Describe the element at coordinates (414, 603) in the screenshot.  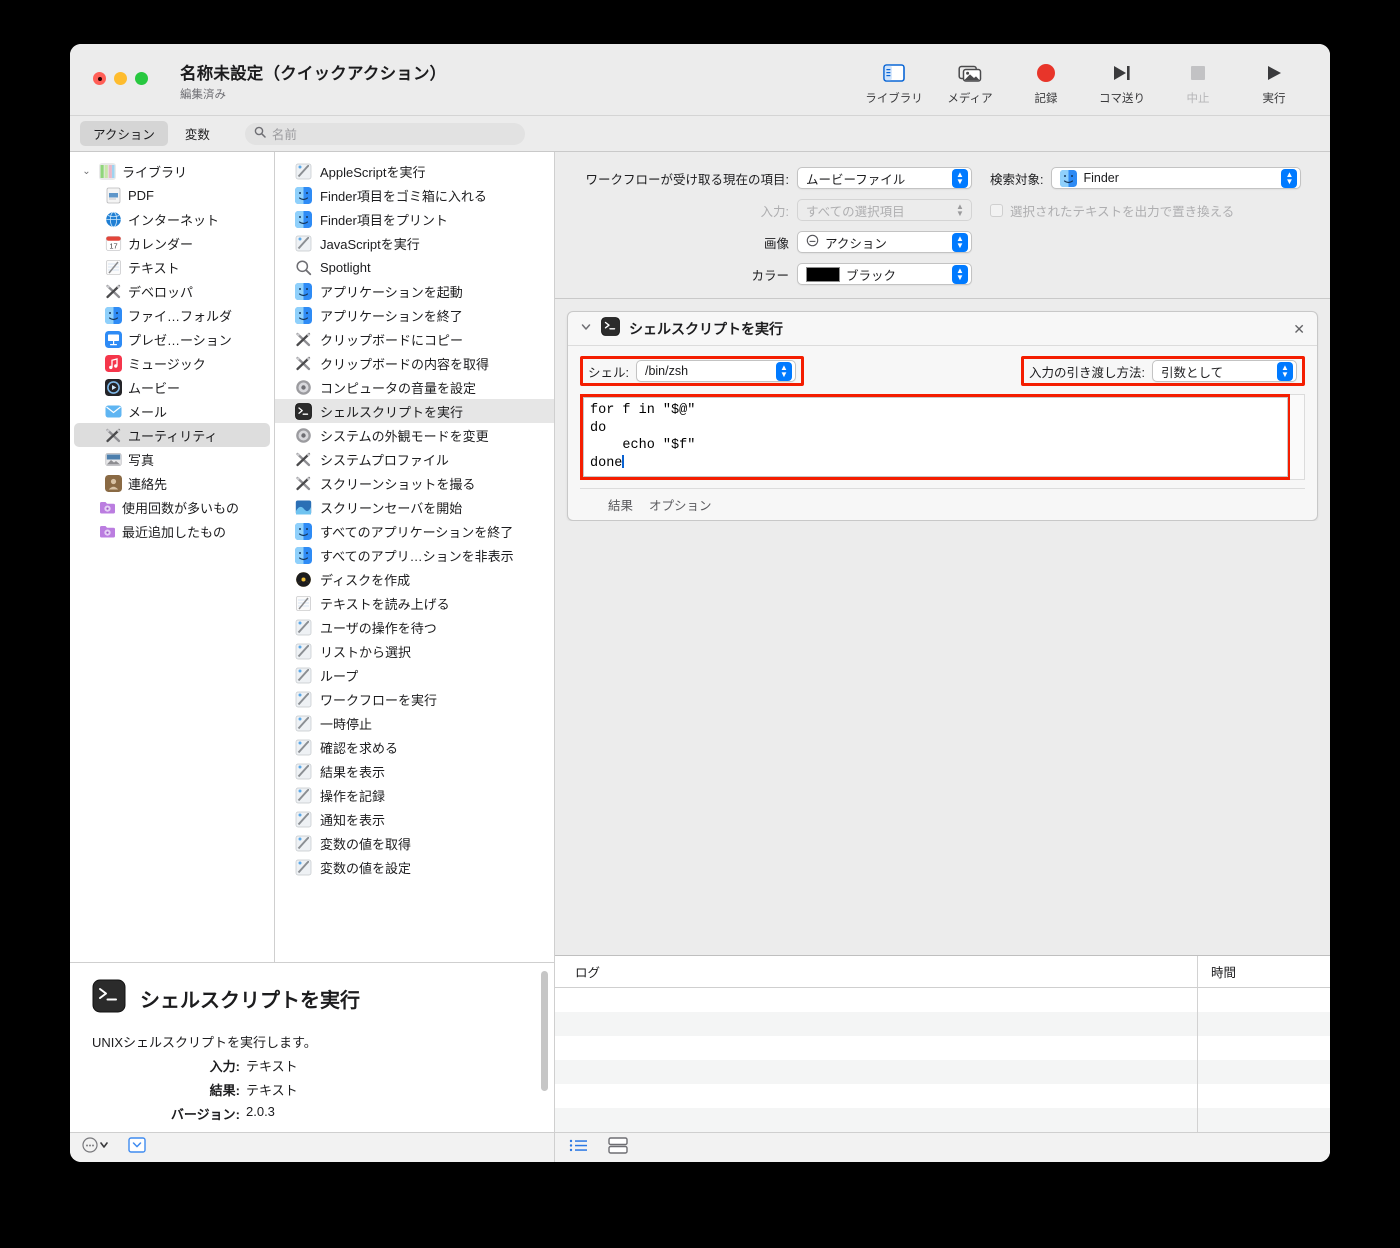
I see `action-item-18: テキストを読み上げる` at that location.